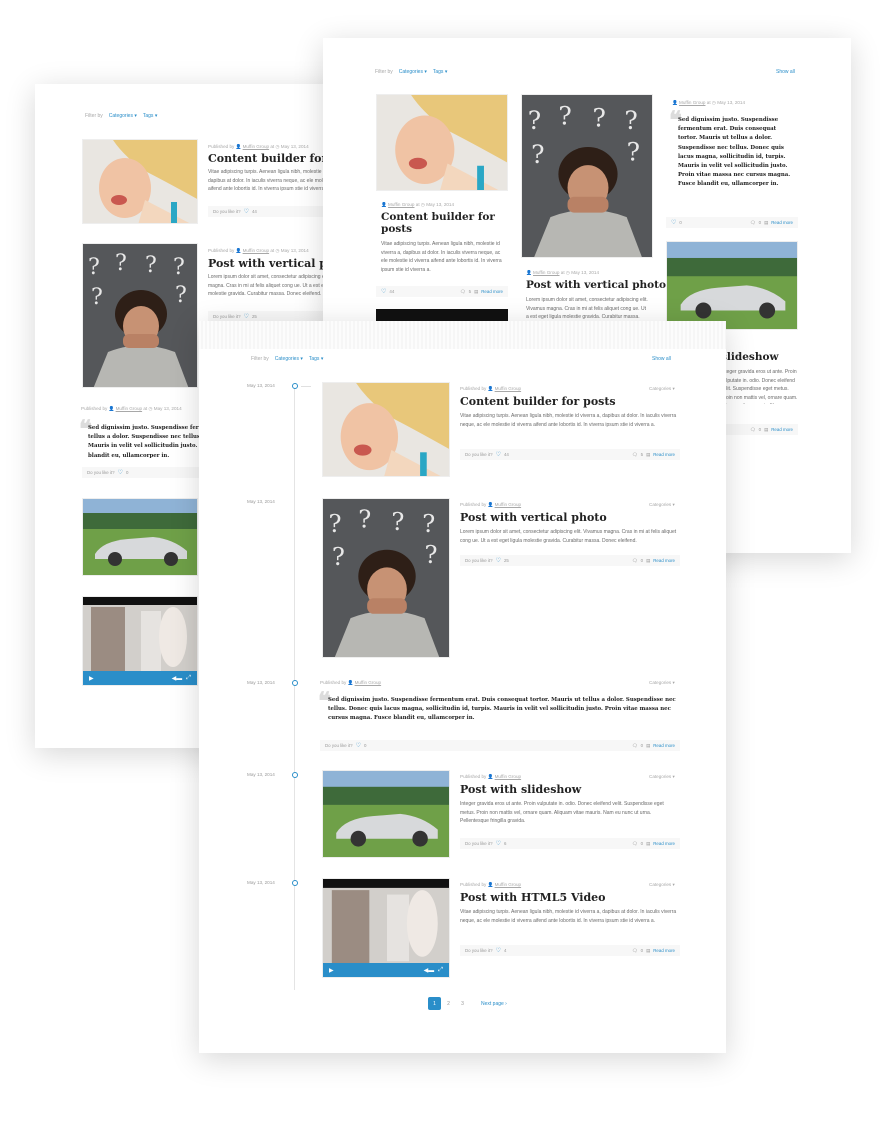 This screenshot has width=882, height=1132. What do you see at coordinates (520, 789) in the screenshot?
I see `post-title: Post with slideshow` at bounding box center [520, 789].